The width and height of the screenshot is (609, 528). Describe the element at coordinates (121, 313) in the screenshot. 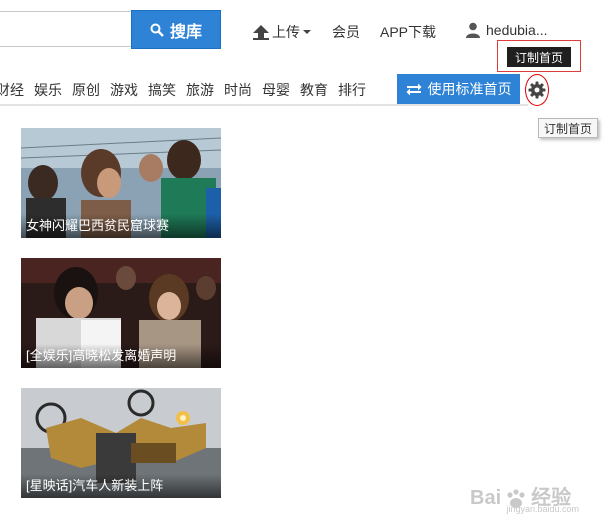

I see `news-card: [全娱乐]高晓松发离婚声明` at that location.